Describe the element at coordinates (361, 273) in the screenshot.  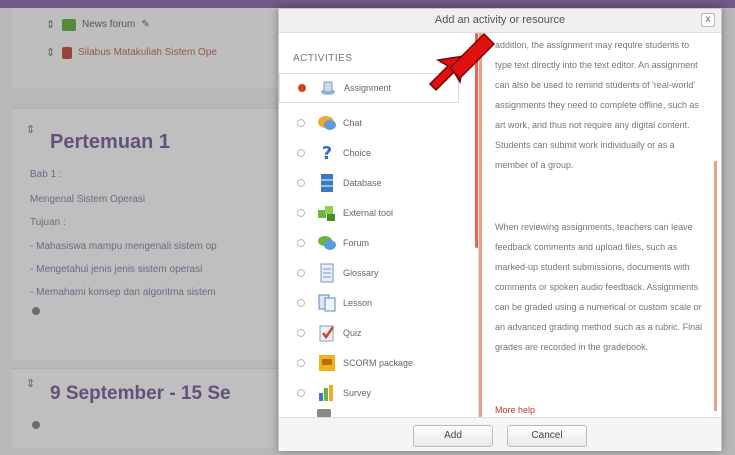
I see `module-label: Glossary` at that location.